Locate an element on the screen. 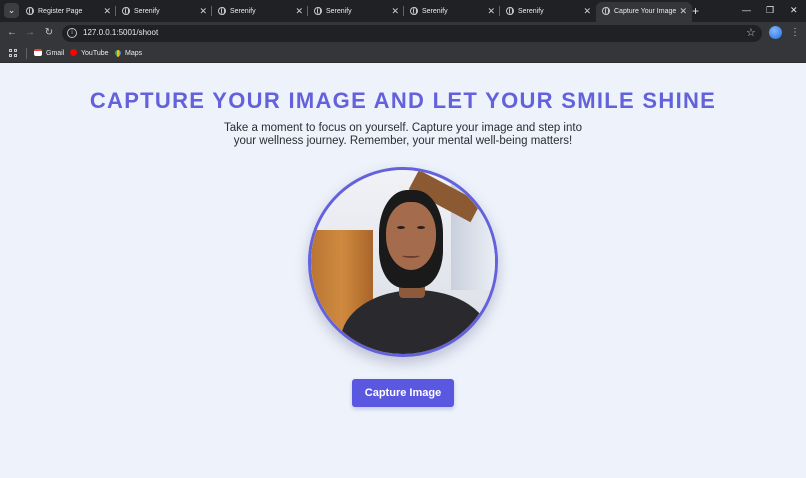 This screenshot has width=806, height=478. maps-icon is located at coordinates (118, 53).